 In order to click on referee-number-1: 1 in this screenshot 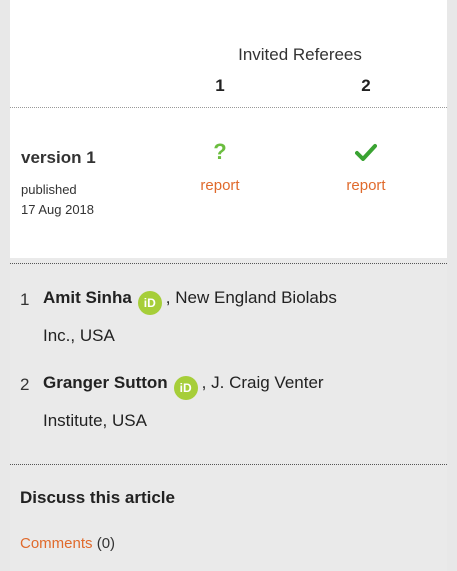, I will do `click(220, 85)`.